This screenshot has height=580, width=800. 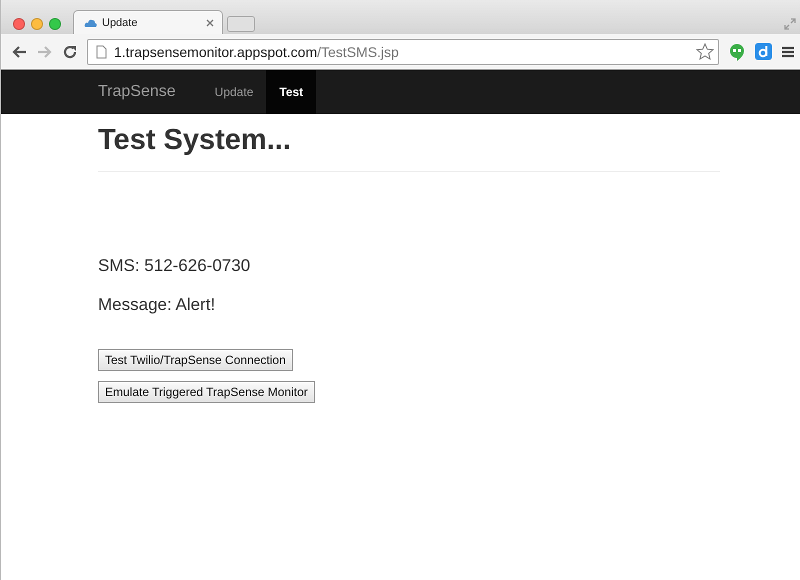 I want to click on letter-d-icon, so click(x=763, y=51).